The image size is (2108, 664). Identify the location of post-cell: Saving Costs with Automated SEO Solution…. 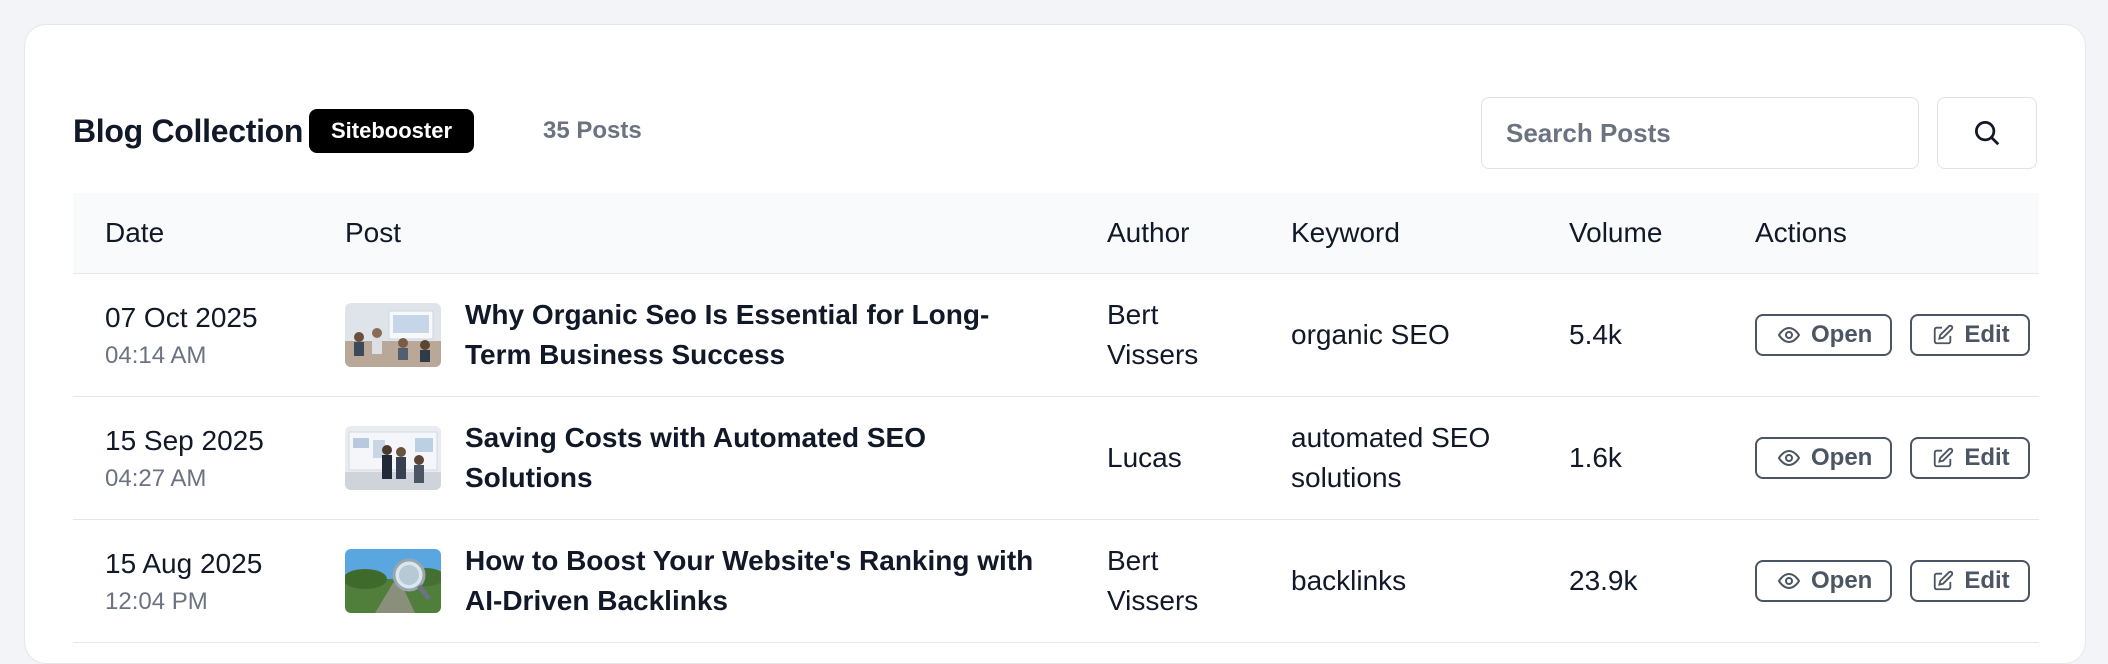
(700, 458).